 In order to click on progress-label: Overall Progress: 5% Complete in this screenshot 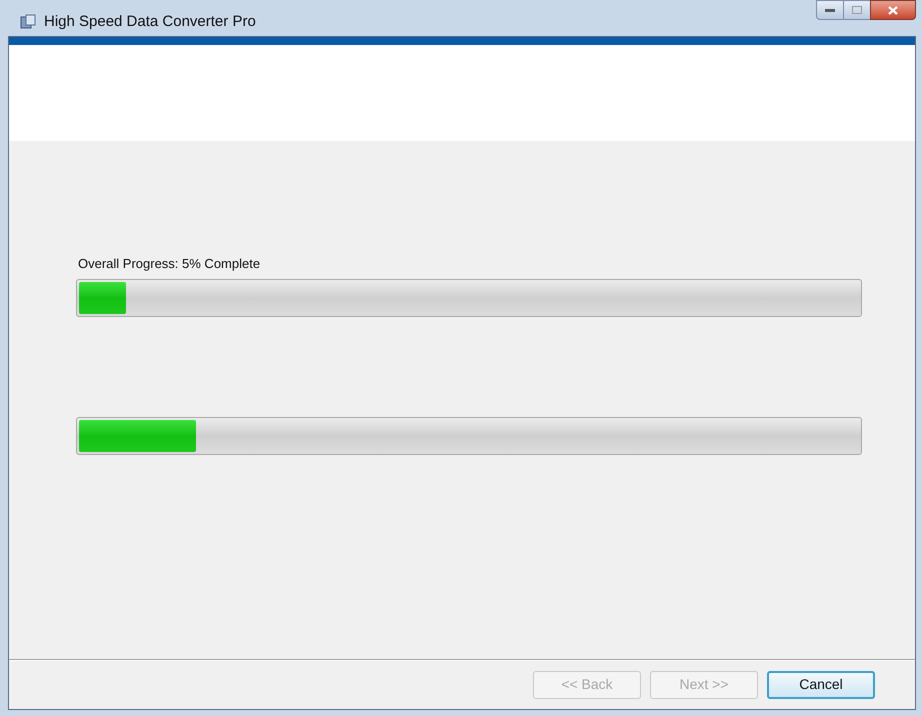, I will do `click(170, 264)`.